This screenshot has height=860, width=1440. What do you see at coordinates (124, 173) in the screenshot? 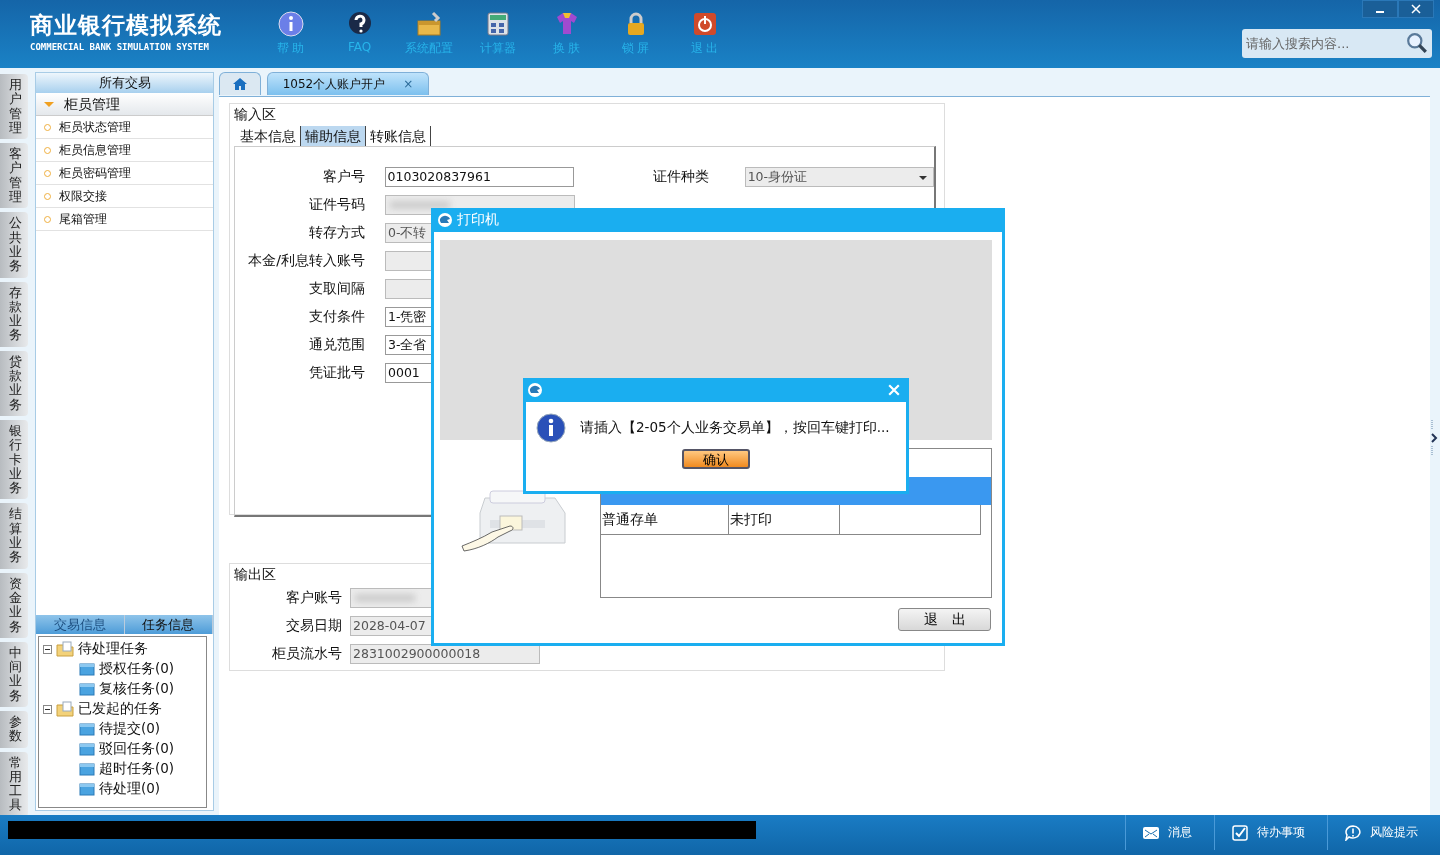
I see `menu-item: 柜员密码管理` at bounding box center [124, 173].